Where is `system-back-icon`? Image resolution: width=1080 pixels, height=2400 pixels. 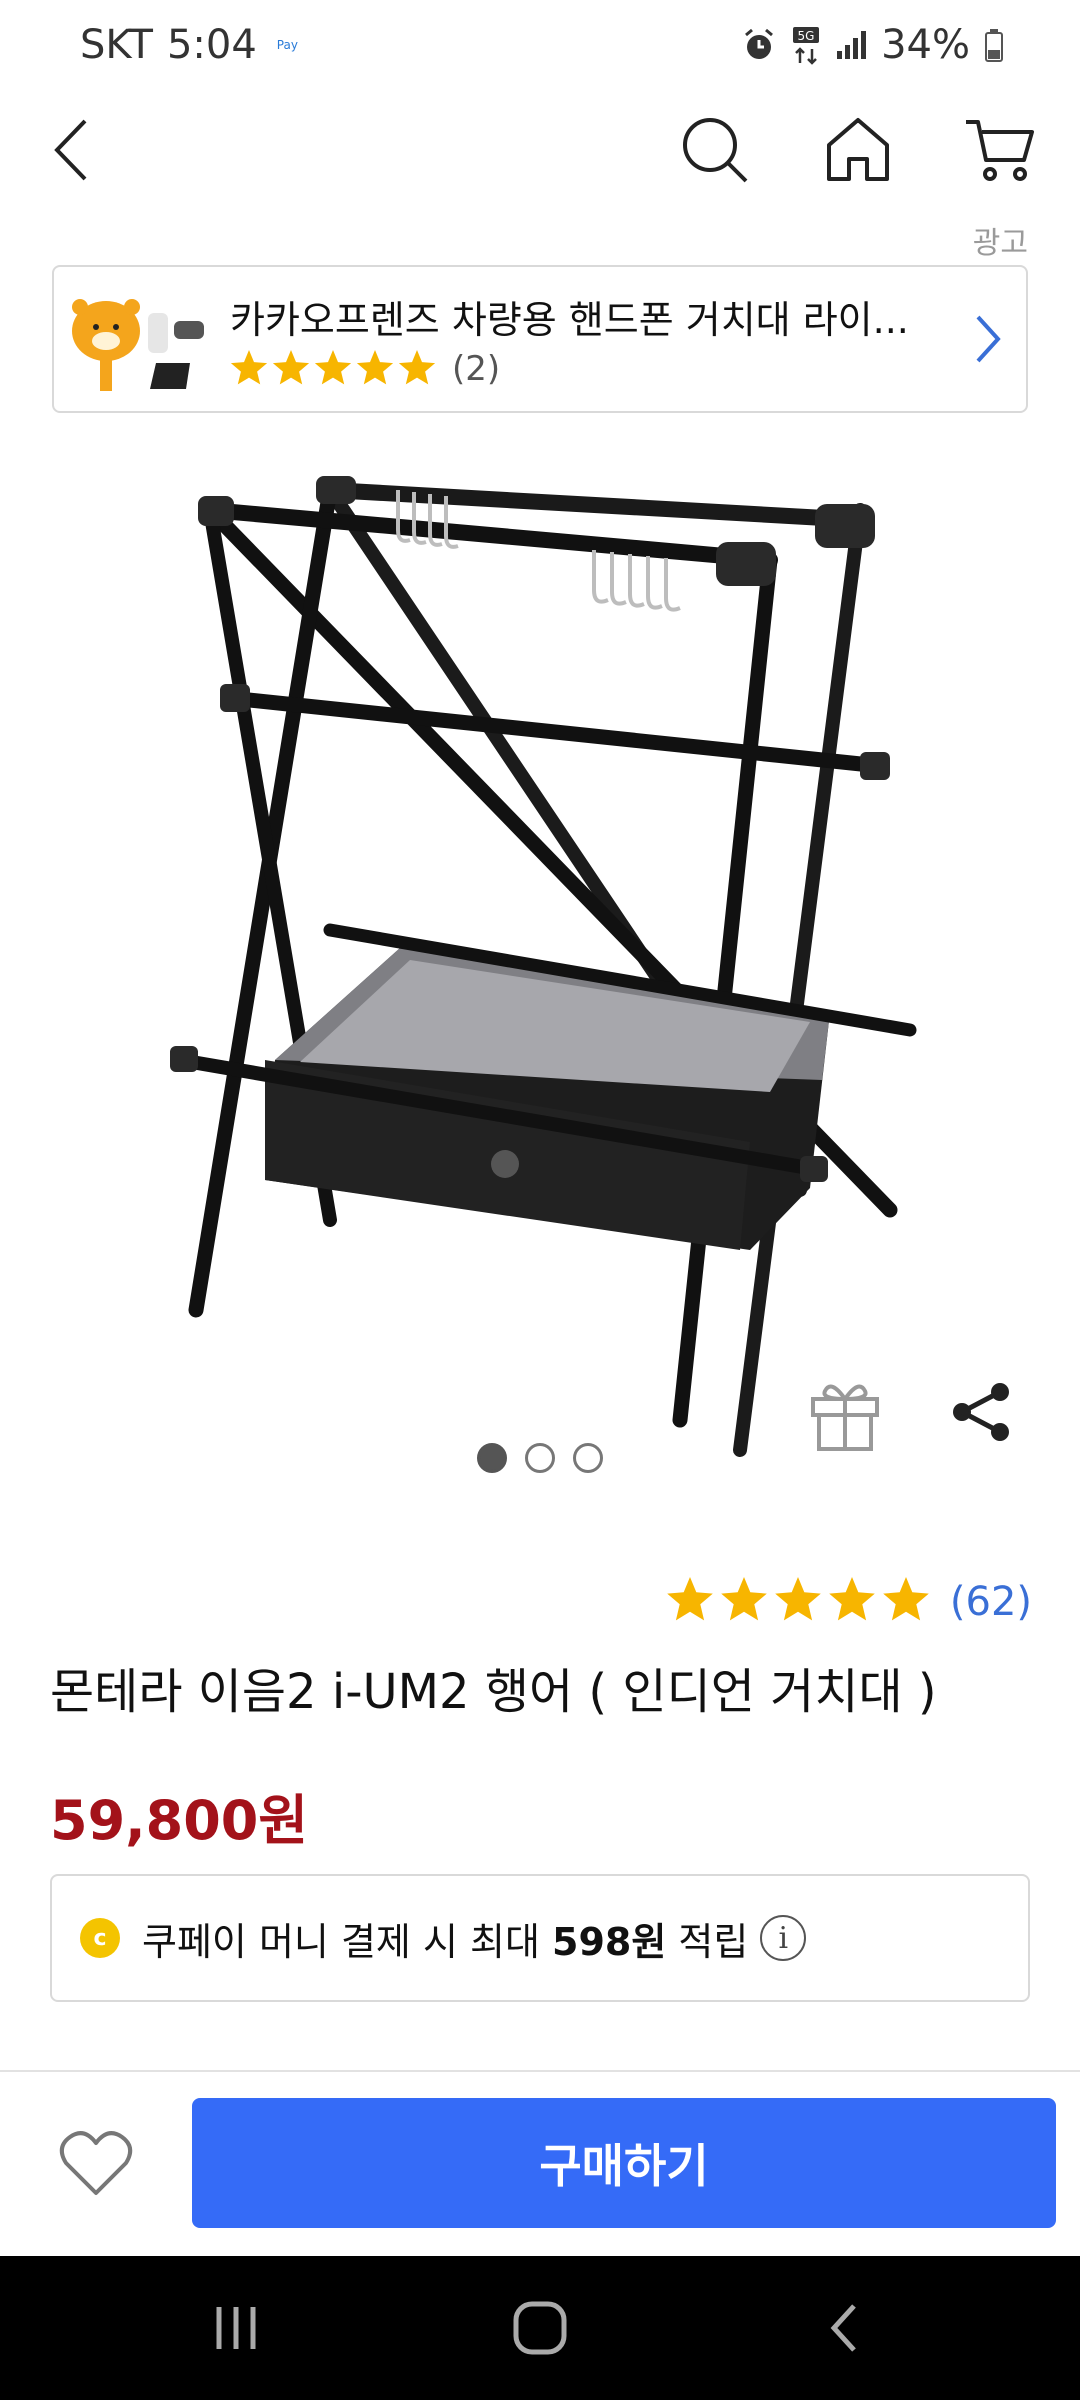 system-back-icon is located at coordinates (843, 2328).